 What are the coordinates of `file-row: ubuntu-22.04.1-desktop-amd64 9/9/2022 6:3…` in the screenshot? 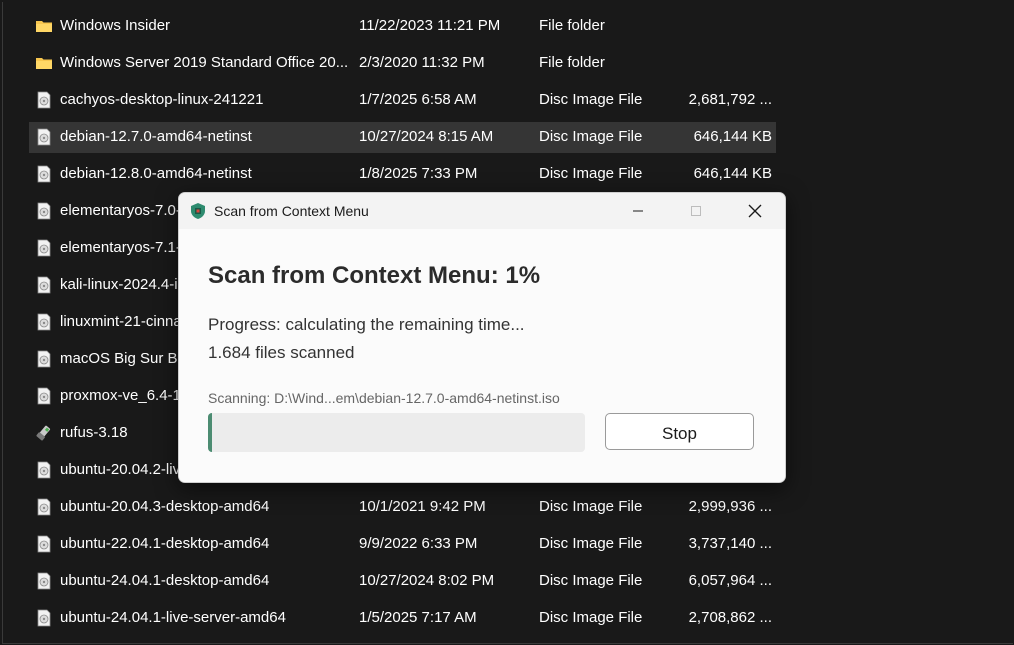 It's located at (402, 544).